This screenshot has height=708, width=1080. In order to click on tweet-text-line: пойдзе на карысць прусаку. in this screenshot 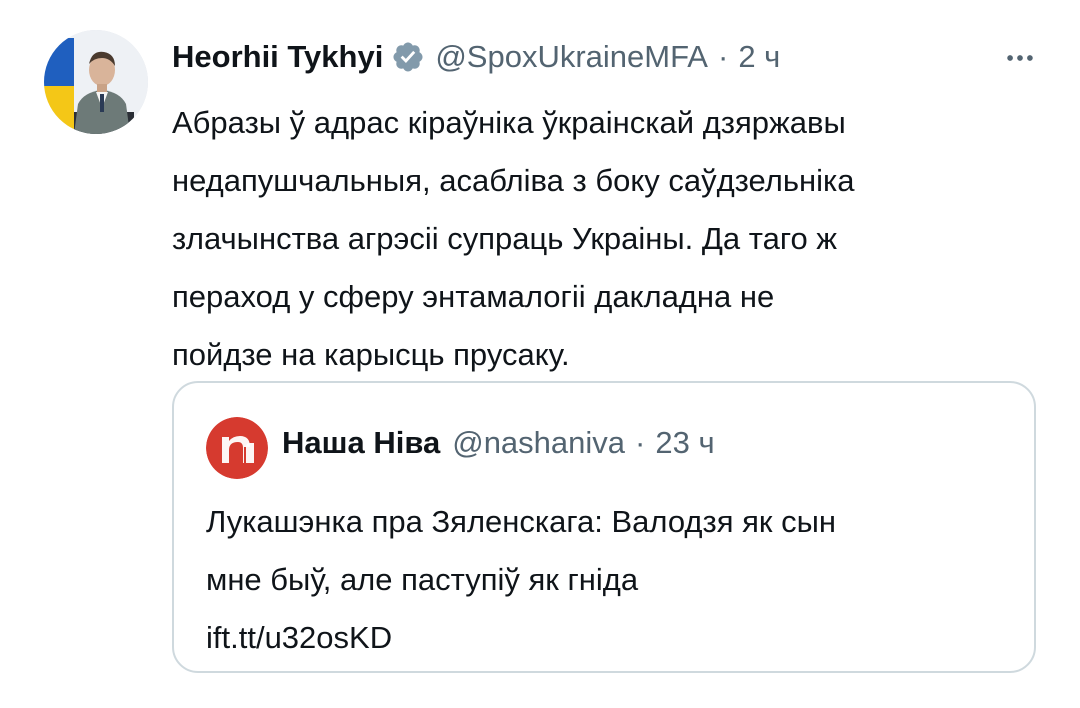, I will do `click(371, 354)`.